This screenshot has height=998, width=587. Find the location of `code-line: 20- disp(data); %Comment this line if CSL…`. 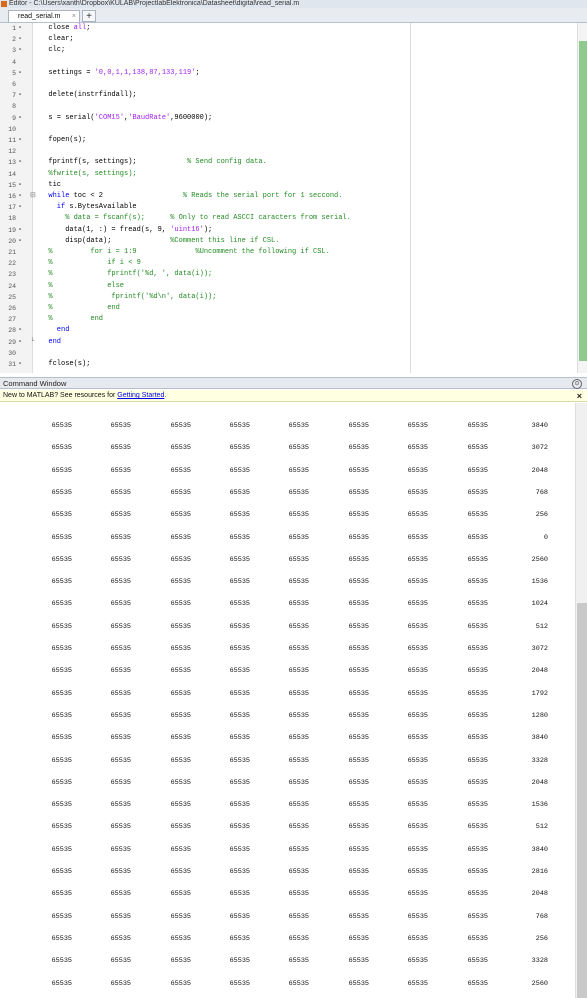

code-line: 20- disp(data); %Comment this line if CSL… is located at coordinates (288, 241).